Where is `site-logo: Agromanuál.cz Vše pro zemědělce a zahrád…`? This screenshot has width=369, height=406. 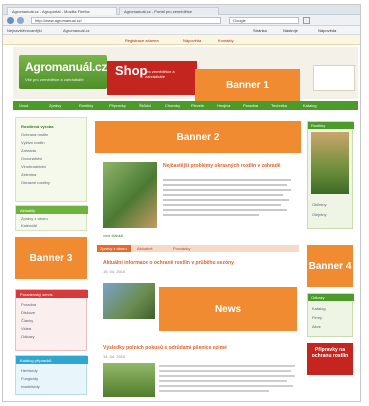
site-logo: Agromanuál.cz Vše pro zemědělce a zahrád… is located at coordinates (63, 72).